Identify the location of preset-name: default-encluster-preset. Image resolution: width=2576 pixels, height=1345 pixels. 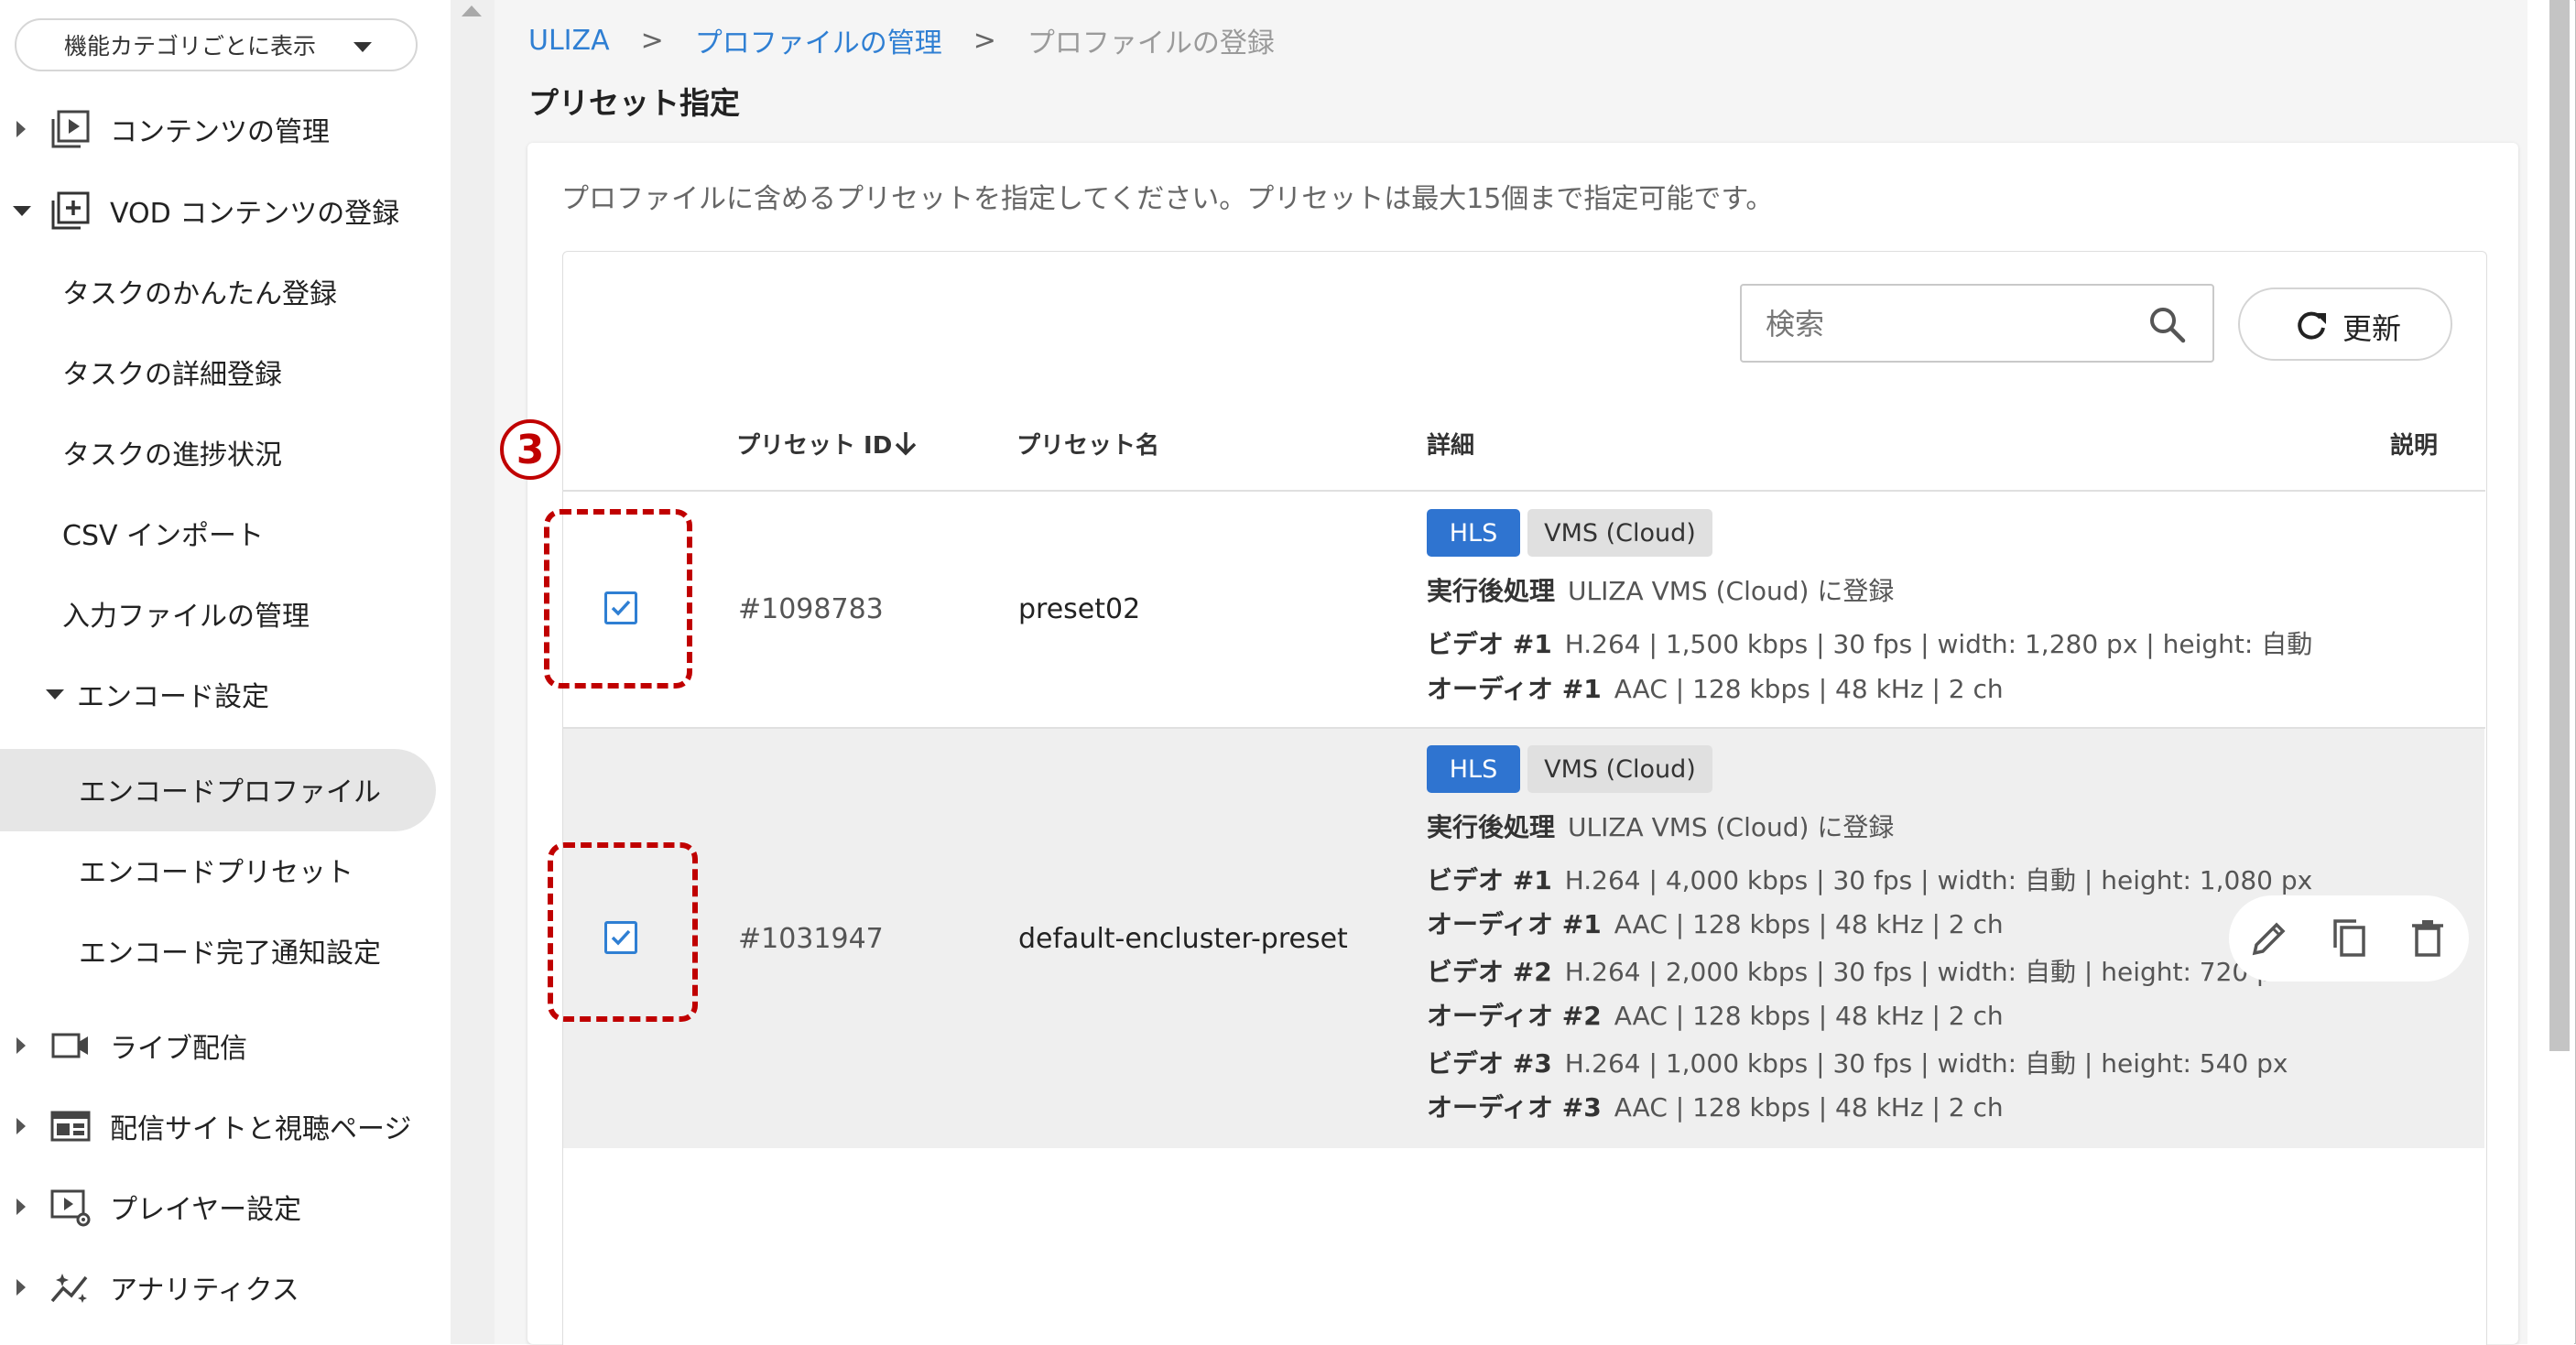
(1183, 939).